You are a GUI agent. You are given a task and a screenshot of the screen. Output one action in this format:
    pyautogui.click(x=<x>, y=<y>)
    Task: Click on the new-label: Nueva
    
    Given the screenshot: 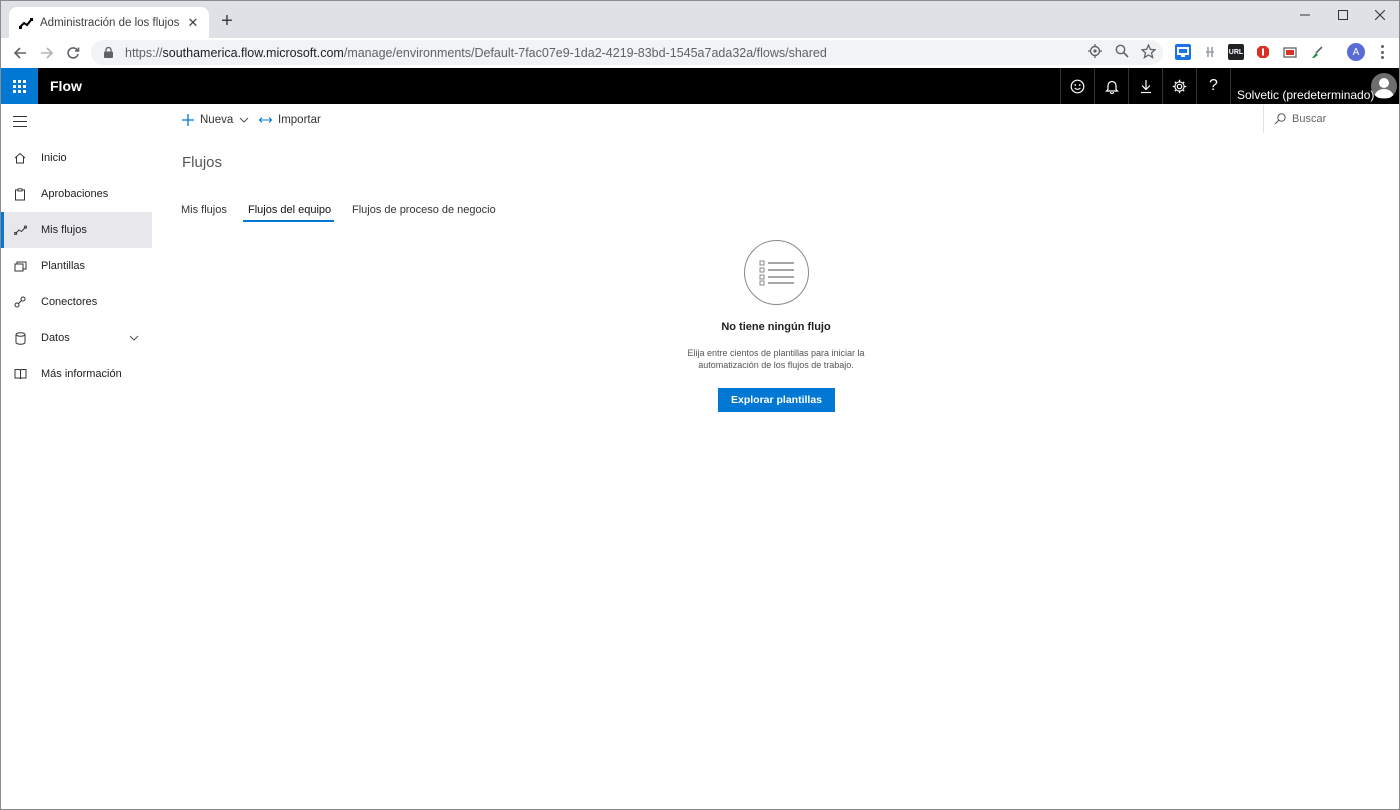 What is the action you would take?
    pyautogui.click(x=217, y=120)
    